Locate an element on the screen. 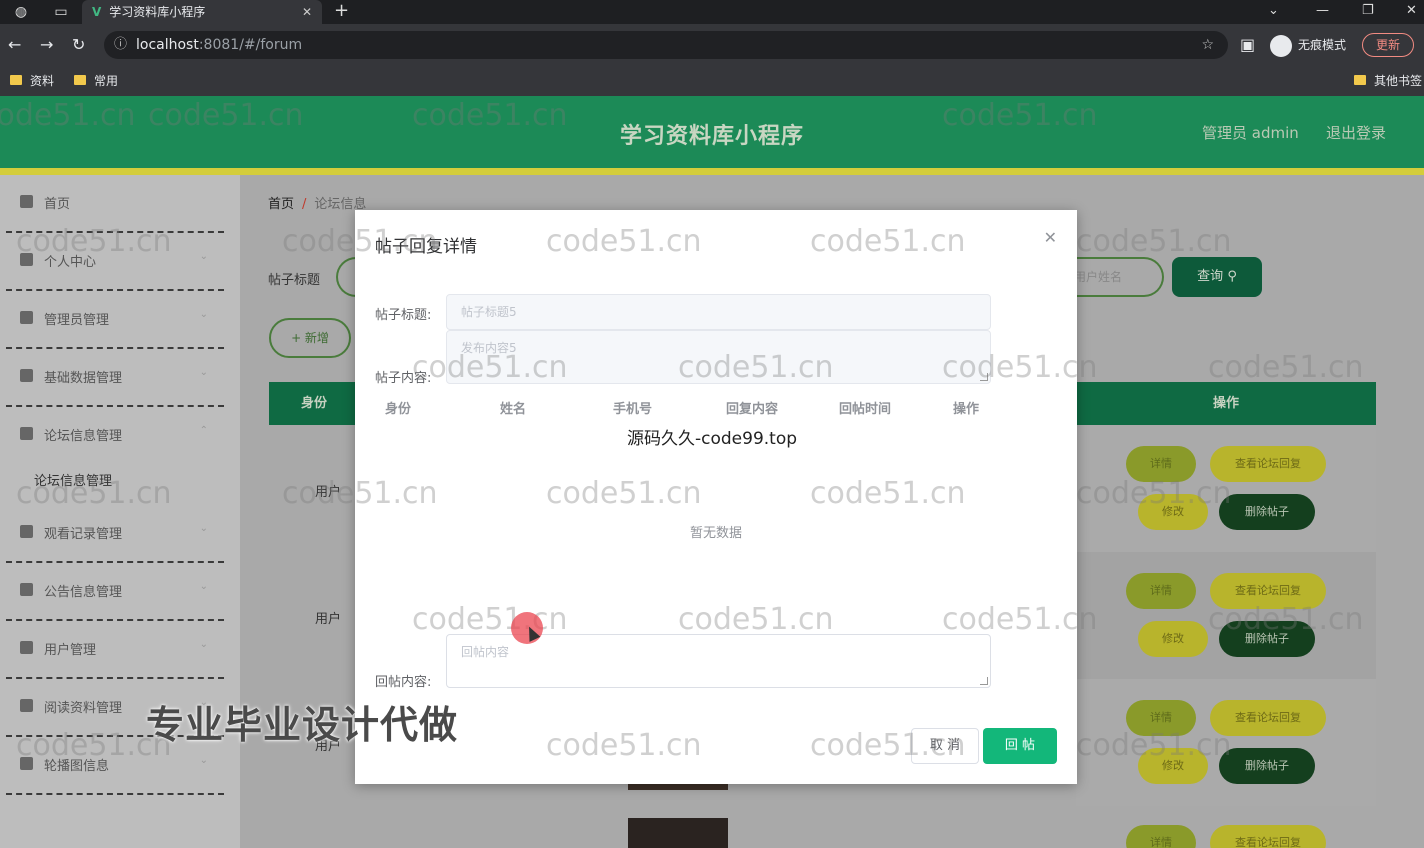 The height and width of the screenshot is (848, 1424). sidebar-item-users: 用户管理 ⌄ is located at coordinates (115, 650).